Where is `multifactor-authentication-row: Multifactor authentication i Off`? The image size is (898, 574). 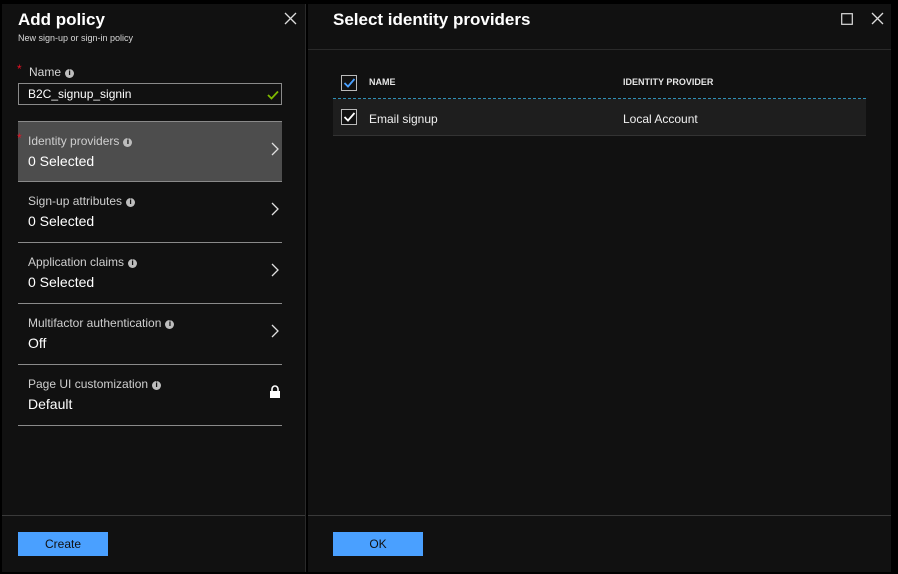 multifactor-authentication-row: Multifactor authentication i Off is located at coordinates (150, 334).